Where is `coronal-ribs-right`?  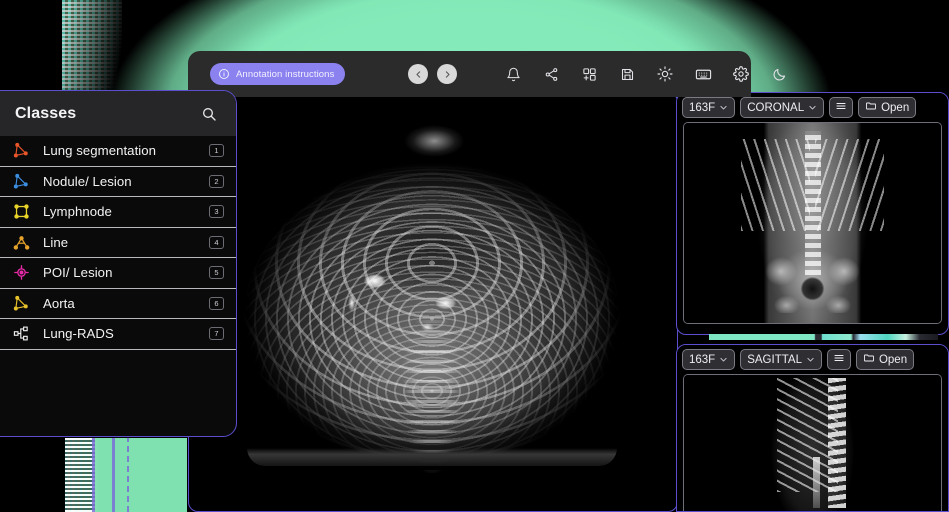
coronal-ribs-right is located at coordinates (850, 185).